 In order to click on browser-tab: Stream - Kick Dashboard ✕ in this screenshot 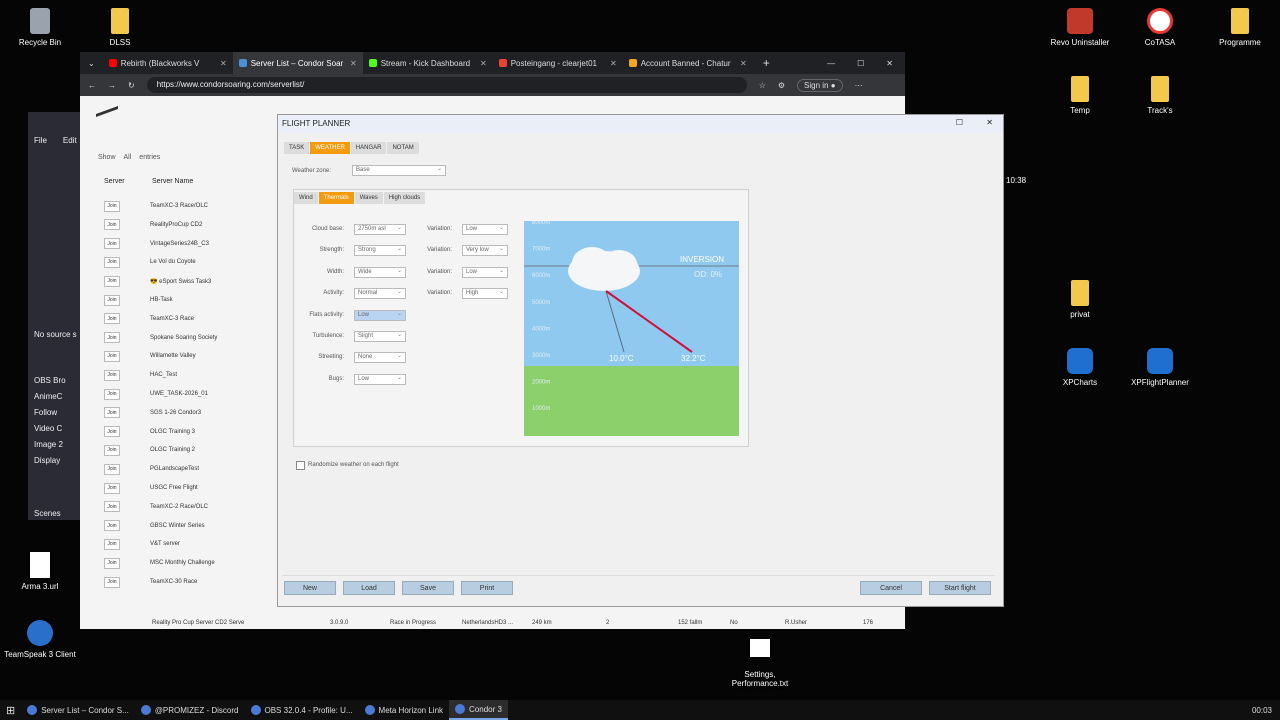, I will do `click(428, 63)`.